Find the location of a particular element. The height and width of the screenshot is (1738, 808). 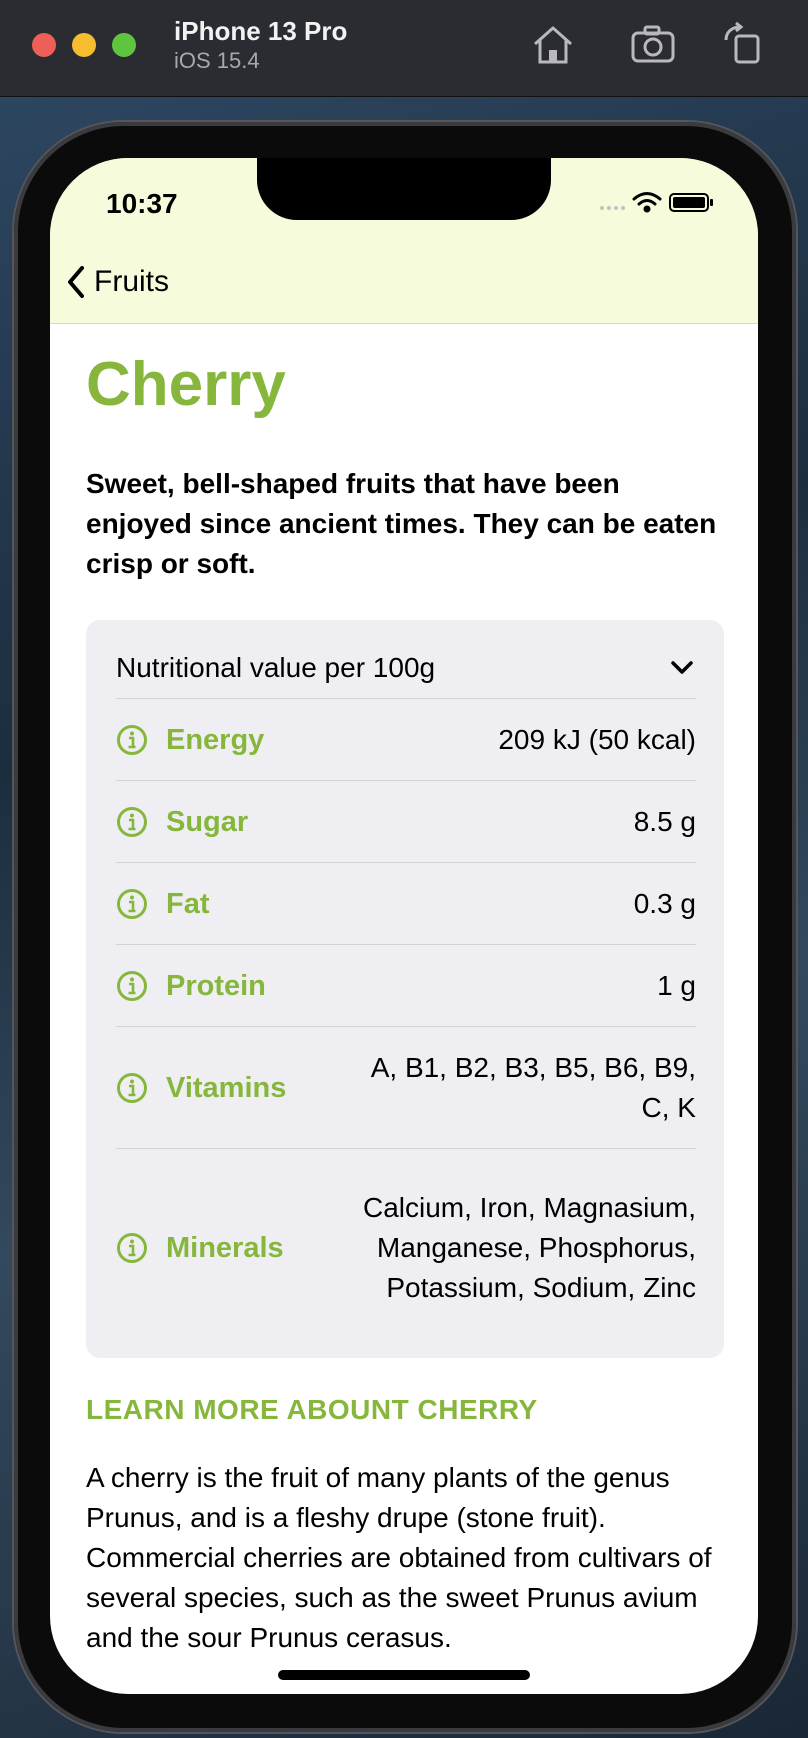

signal-icon is located at coordinates (612, 208).